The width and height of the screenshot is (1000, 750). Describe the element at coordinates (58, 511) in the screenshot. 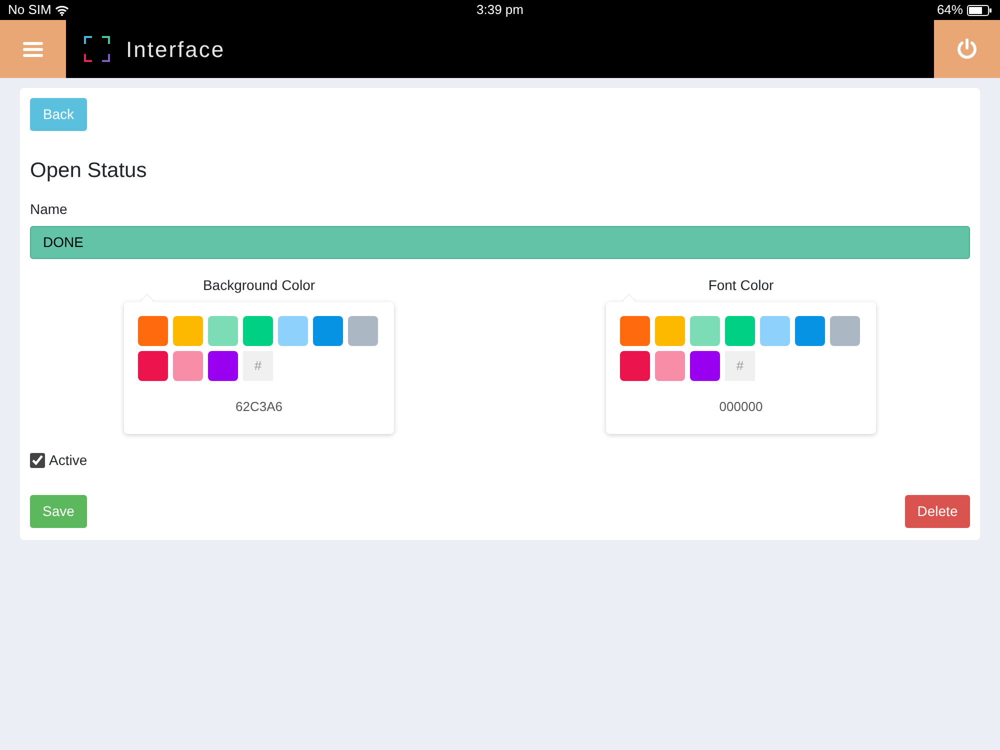

I see `save-button: Save` at that location.